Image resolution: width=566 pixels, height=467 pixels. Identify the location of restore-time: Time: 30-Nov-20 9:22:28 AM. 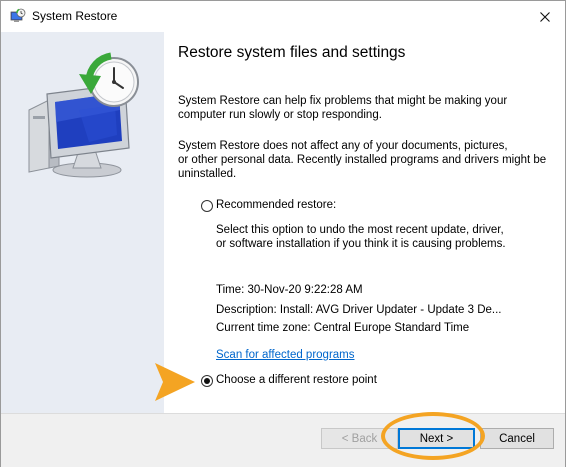
(289, 290).